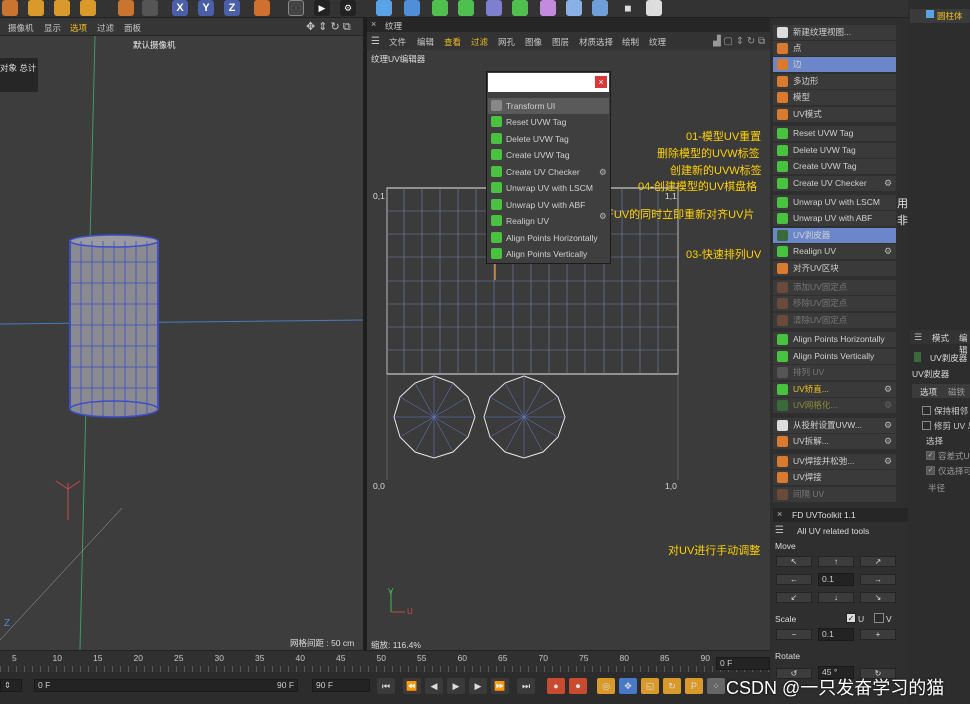 The height and width of the screenshot is (704, 970). I want to click on subdivision-icon, so click(440, 8).